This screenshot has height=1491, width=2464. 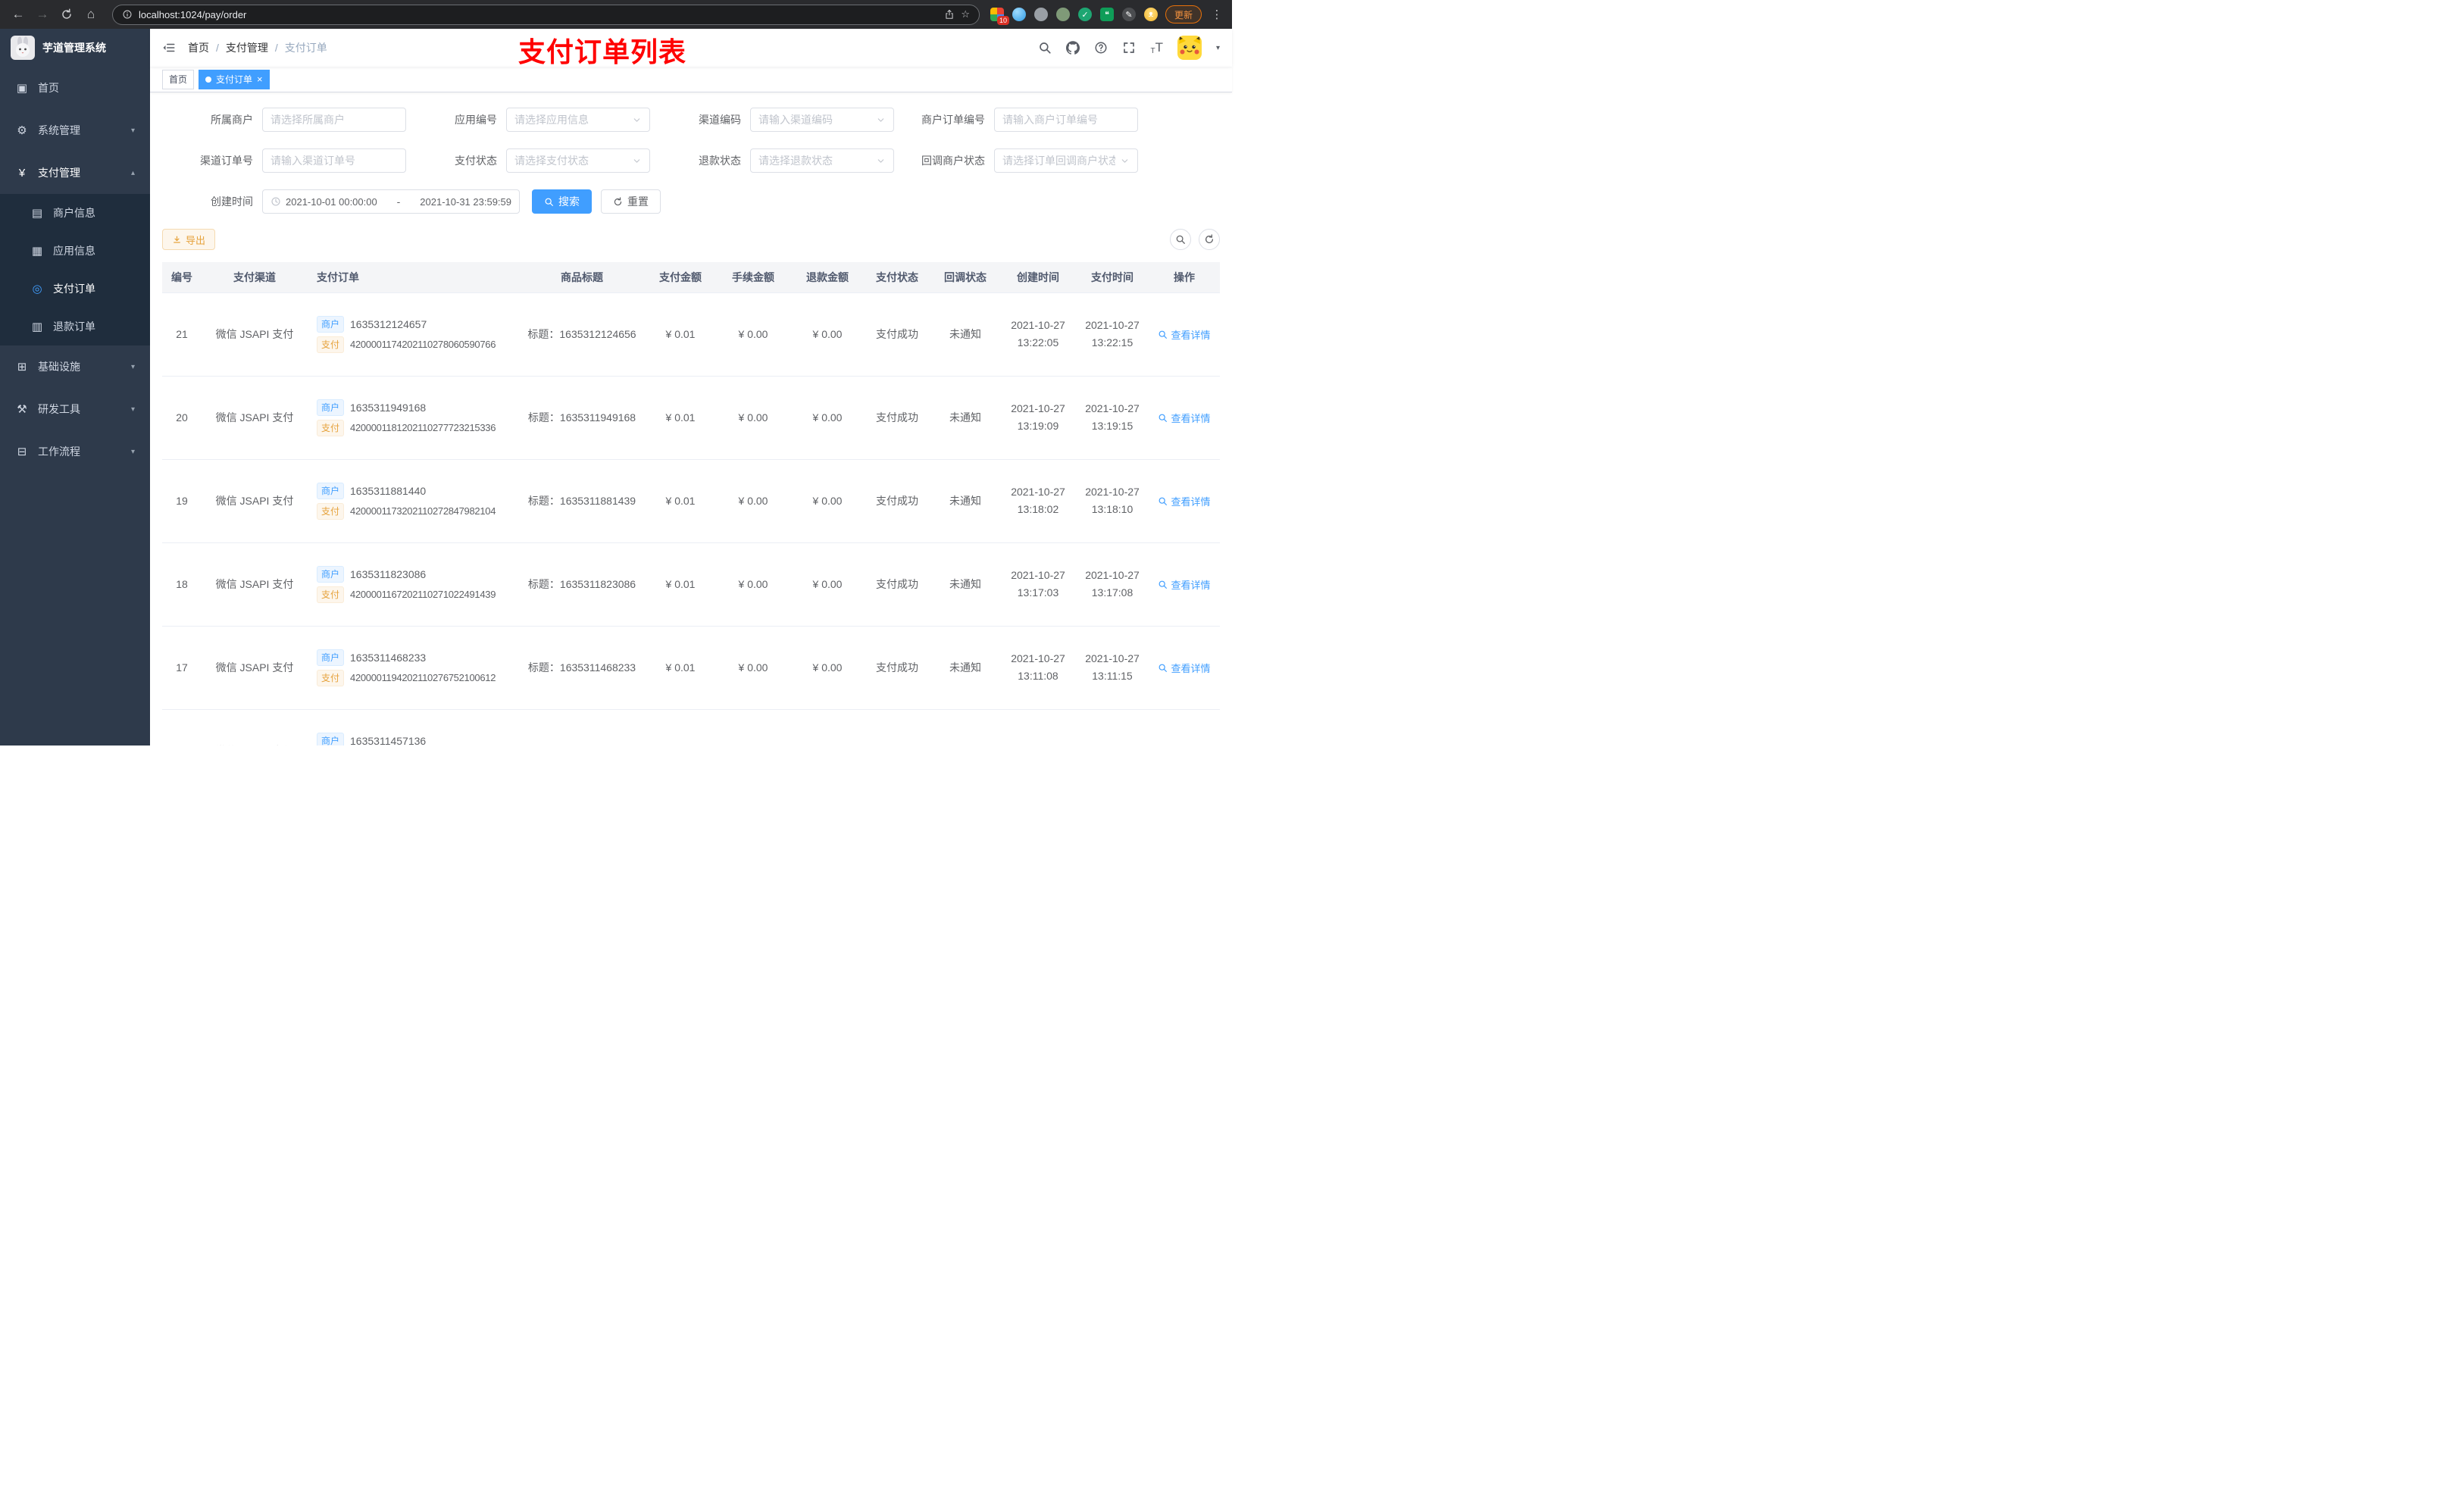 I want to click on payment-submenu: ▤ 商户信息 ▦ 应用信息 ◎ 支付订单 ▥ 退款订单, so click(x=75, y=269).